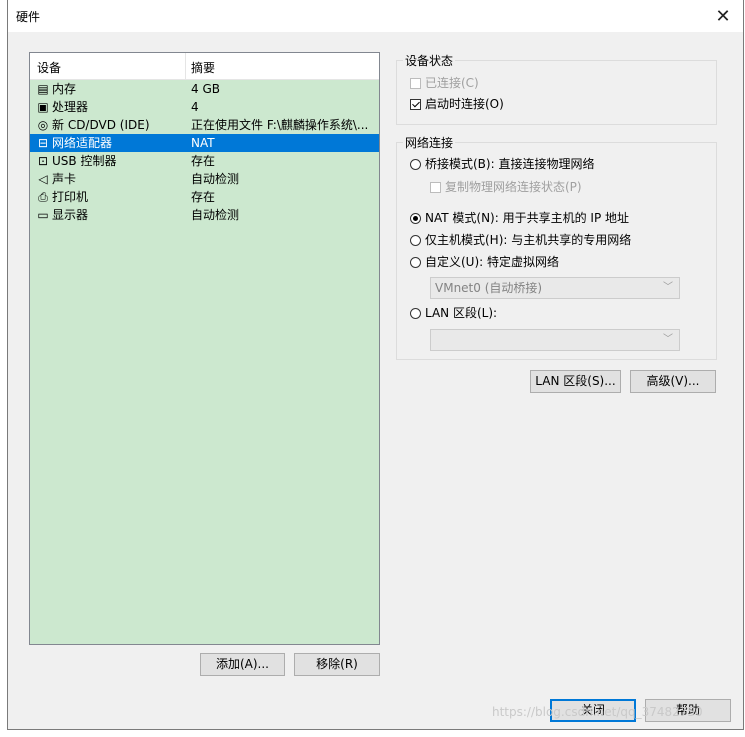 This screenshot has height=737, width=745. Describe the element at coordinates (84, 161) in the screenshot. I see `device-name: USB 控制器` at that location.